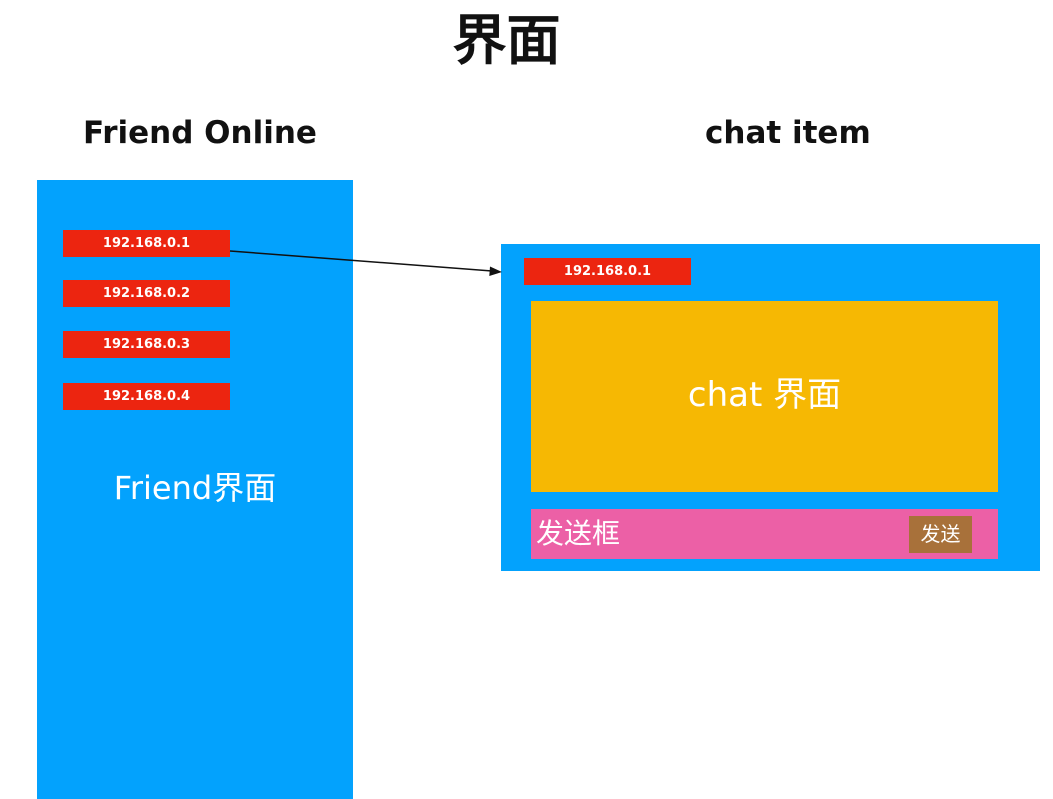 The width and height of the screenshot is (1053, 799). I want to click on friend-panel-label: Friend界面, so click(195, 488).